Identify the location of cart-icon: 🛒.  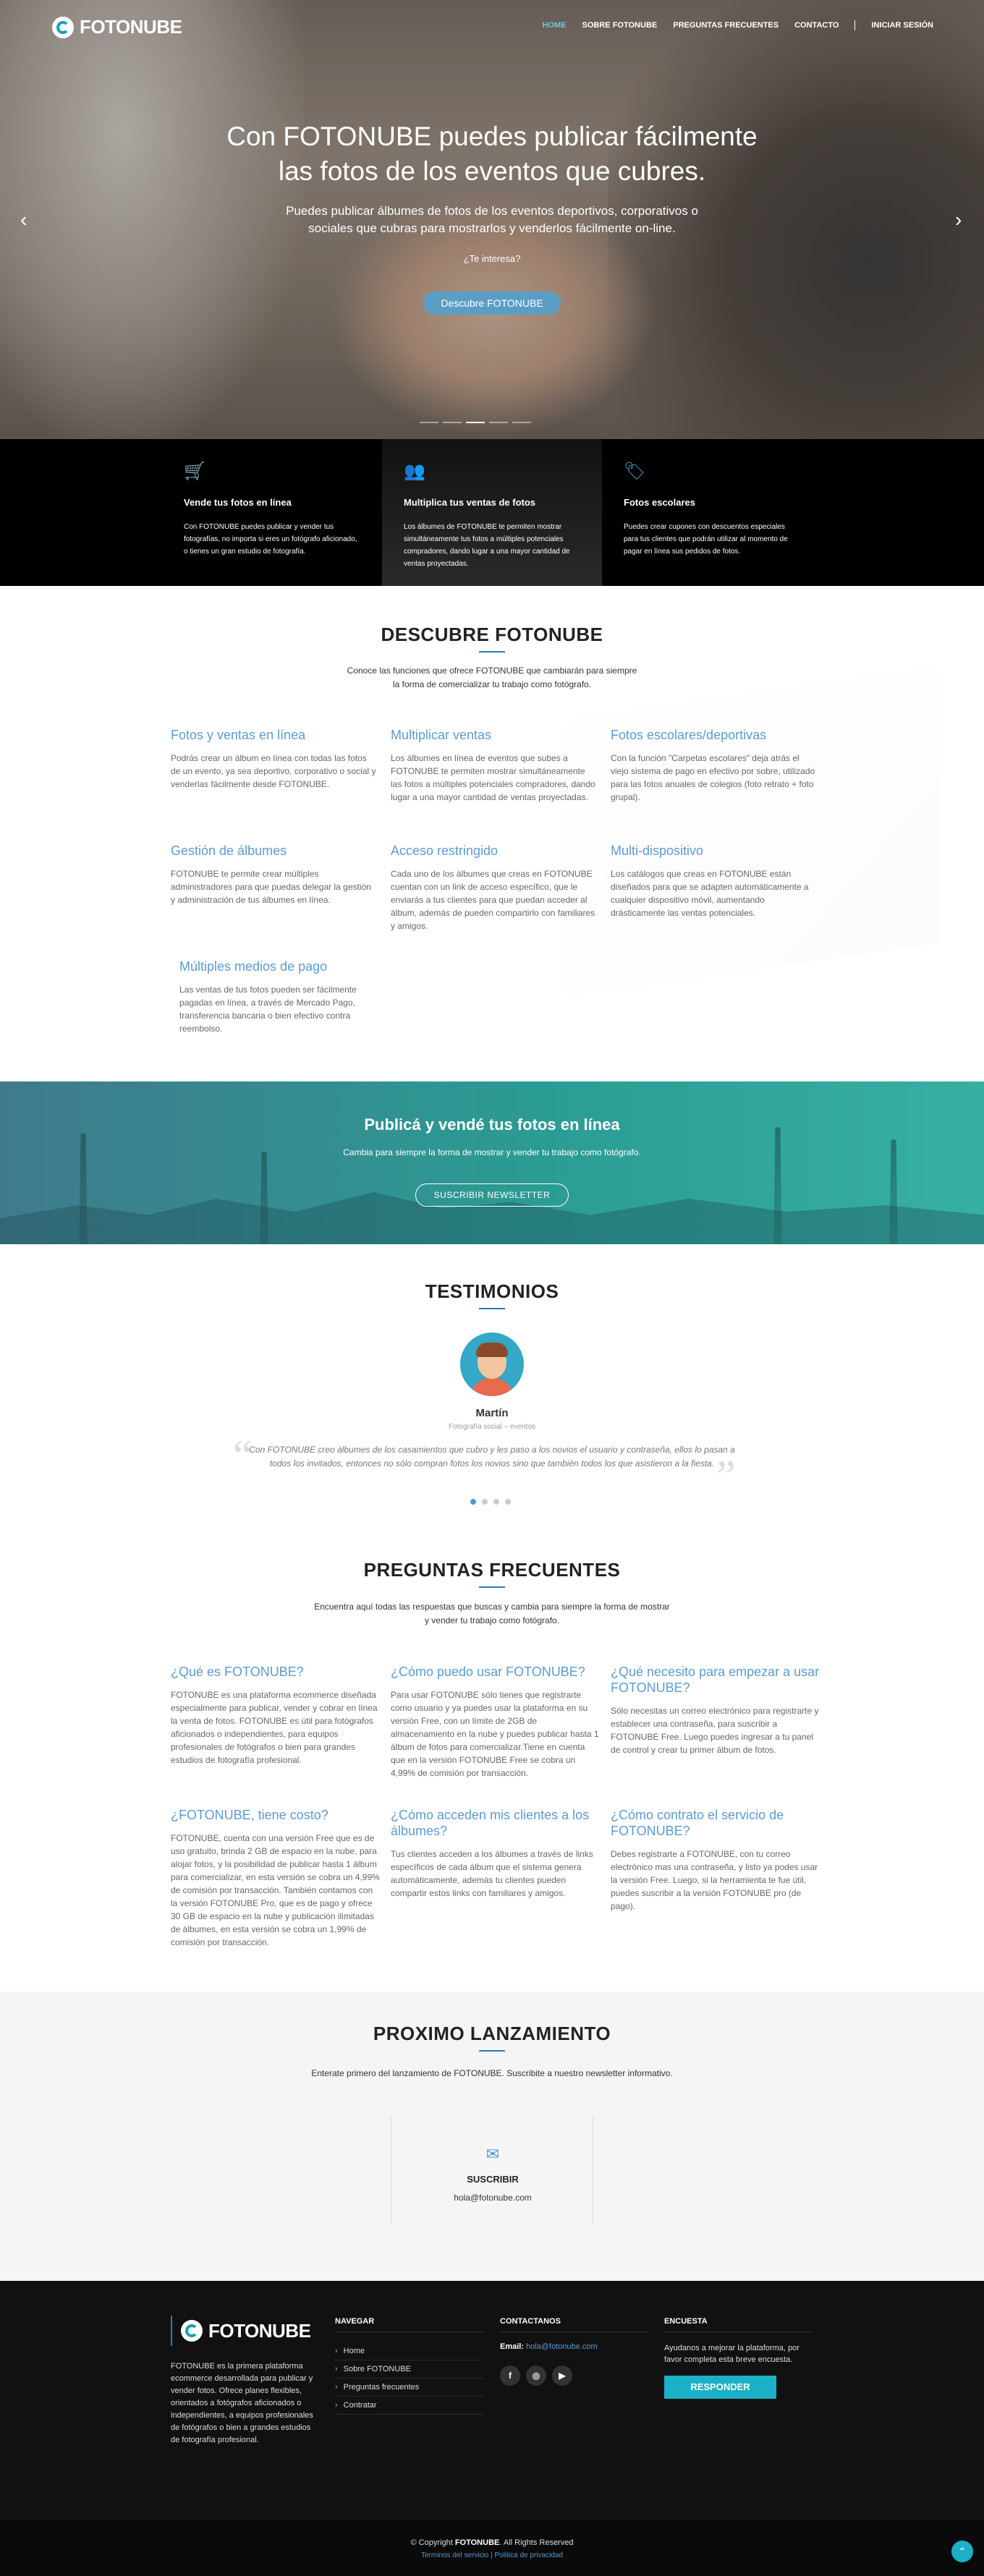
(194, 471).